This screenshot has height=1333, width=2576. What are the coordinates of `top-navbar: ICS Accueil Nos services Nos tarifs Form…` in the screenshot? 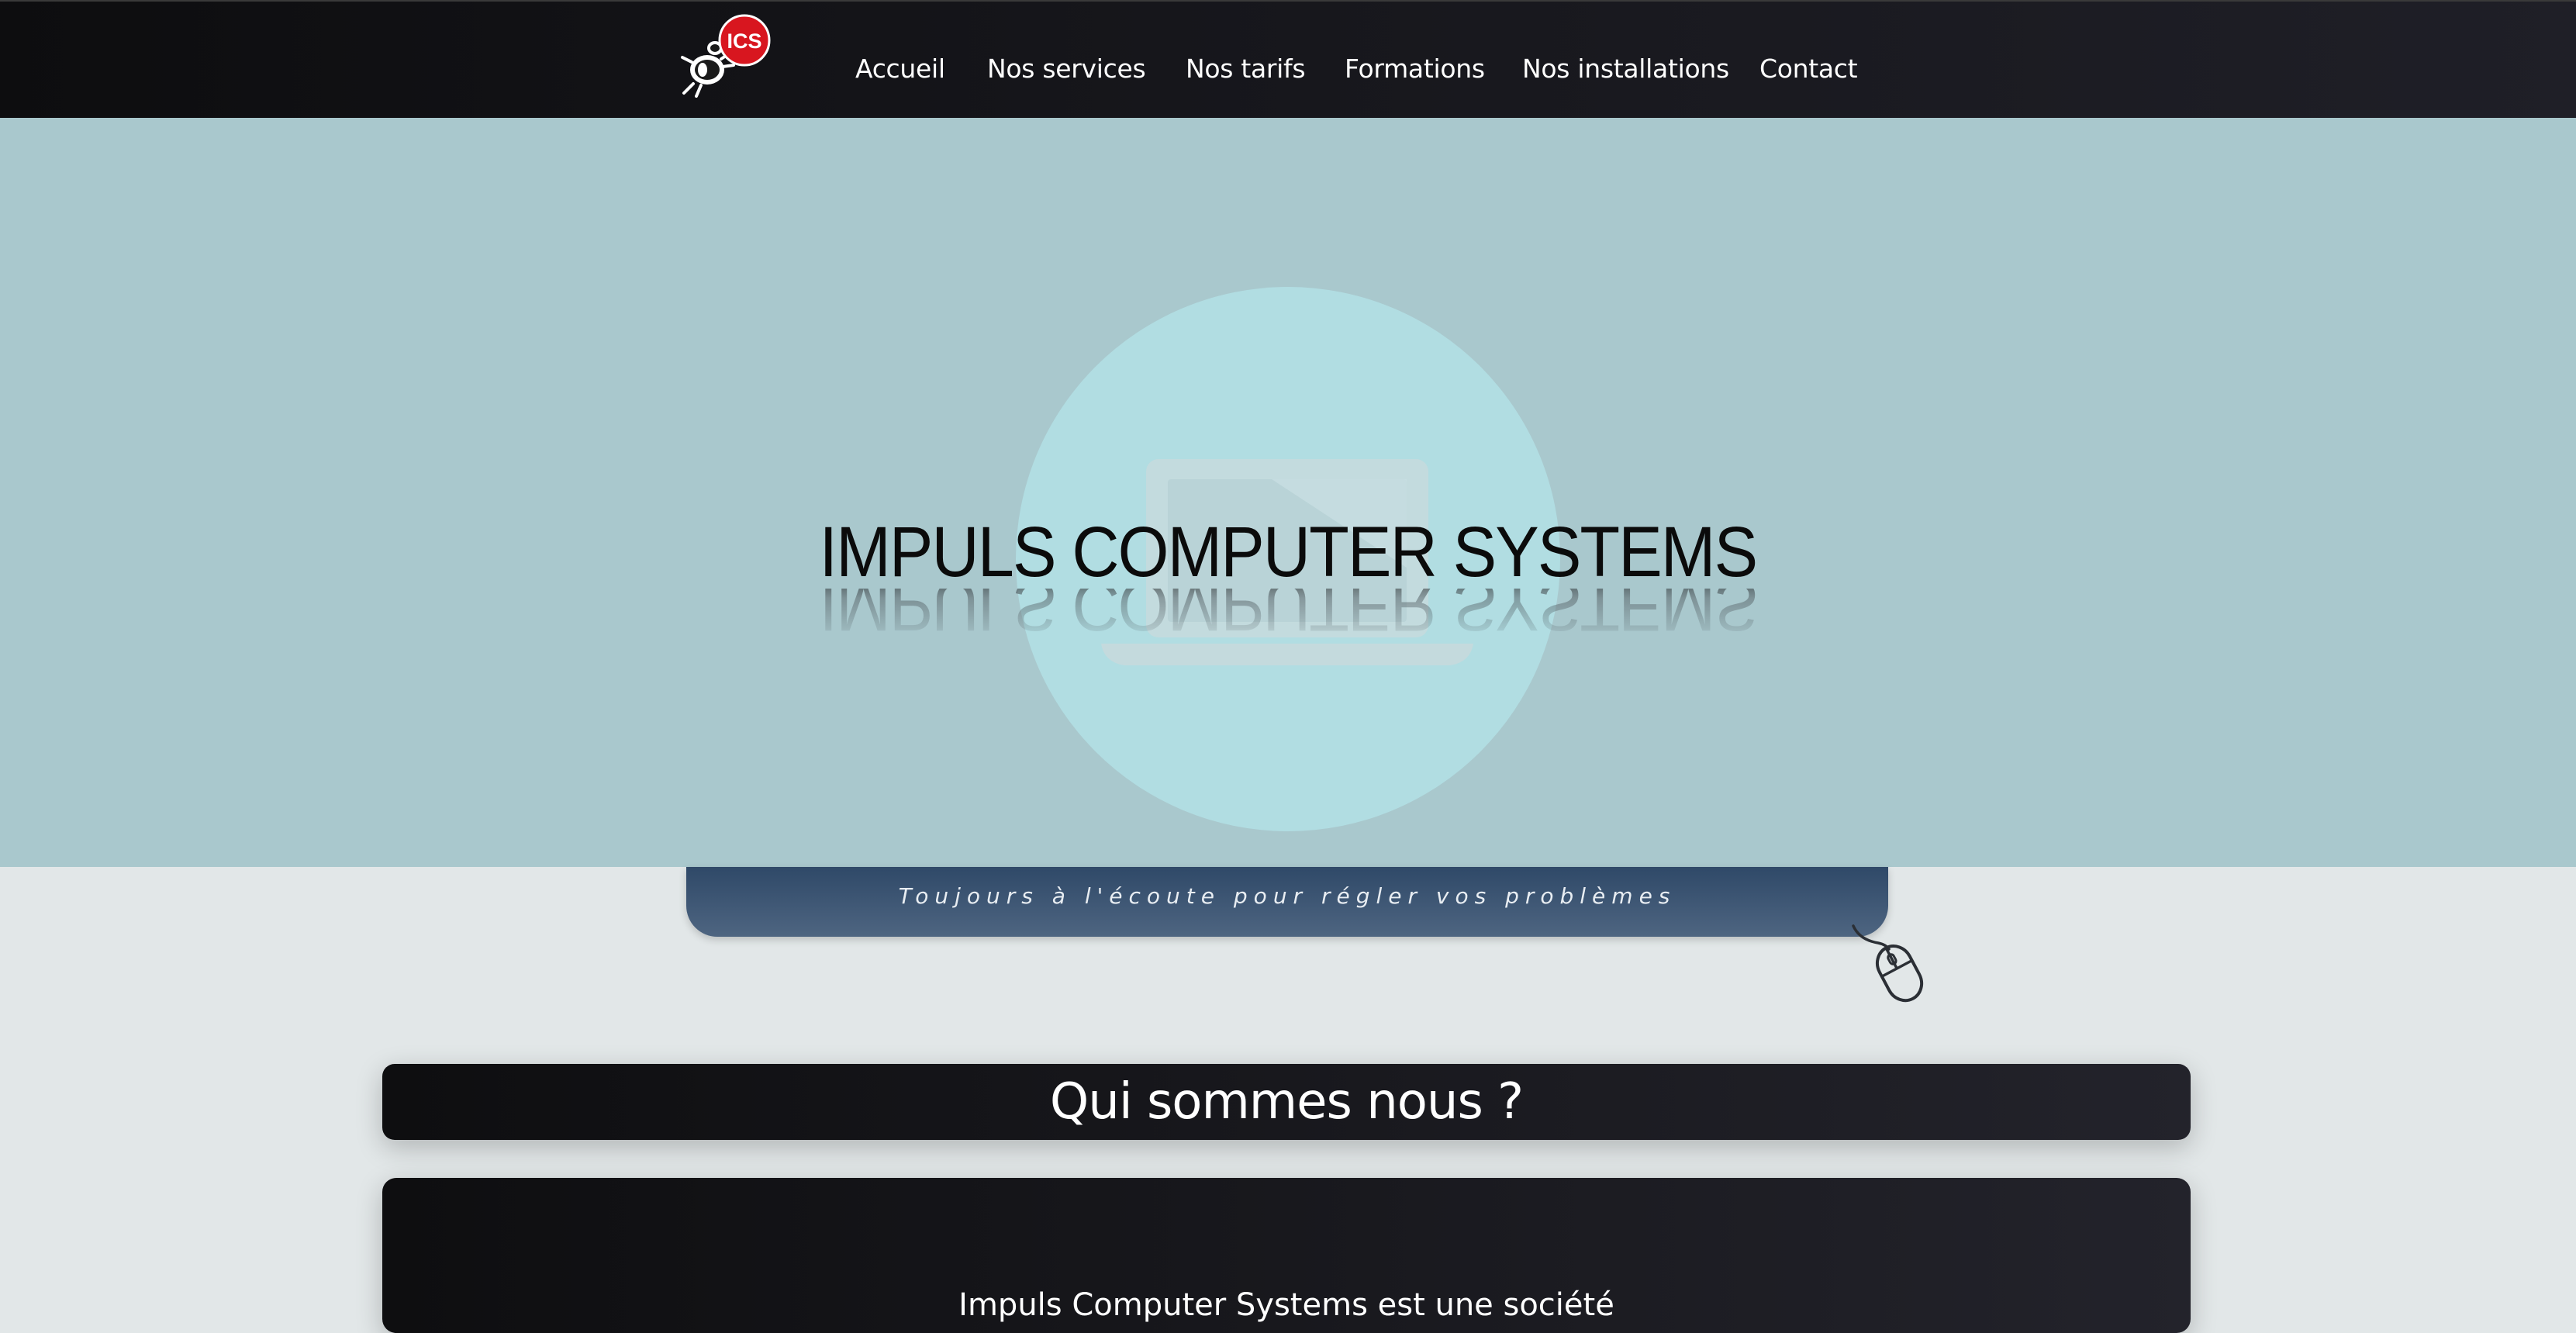 It's located at (1288, 59).